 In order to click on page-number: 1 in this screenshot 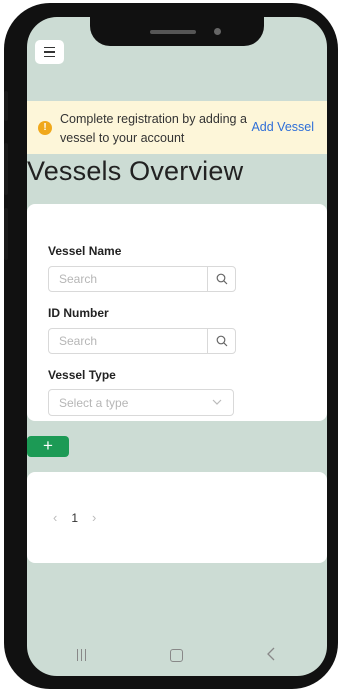, I will do `click(74, 518)`.